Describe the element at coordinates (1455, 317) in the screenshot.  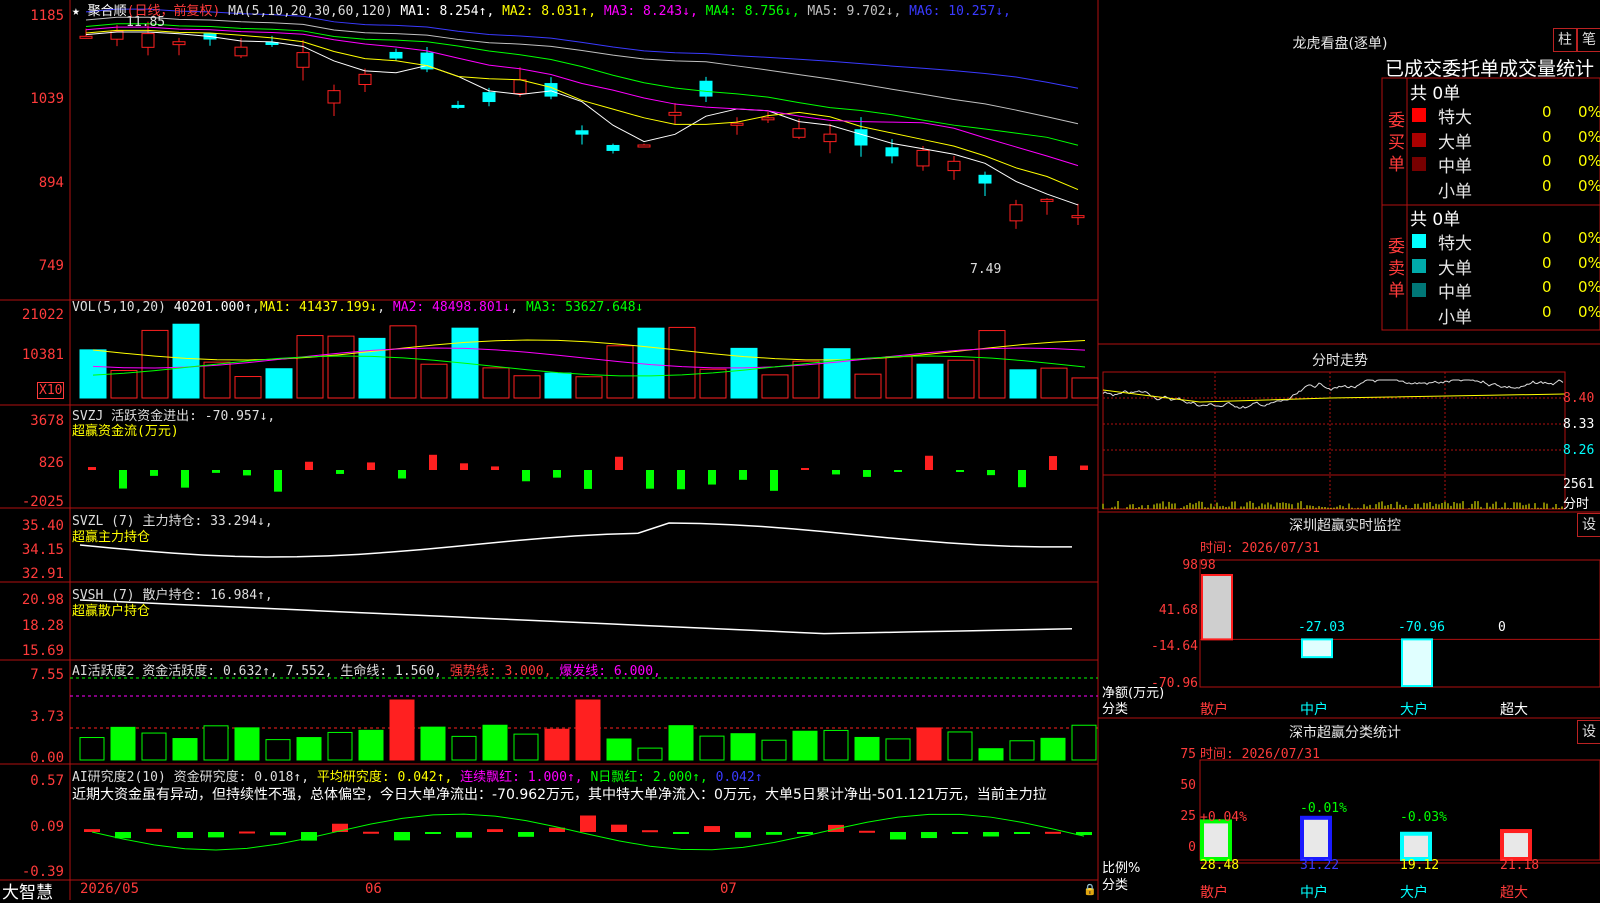
I see `order-row-name: 小单` at that location.